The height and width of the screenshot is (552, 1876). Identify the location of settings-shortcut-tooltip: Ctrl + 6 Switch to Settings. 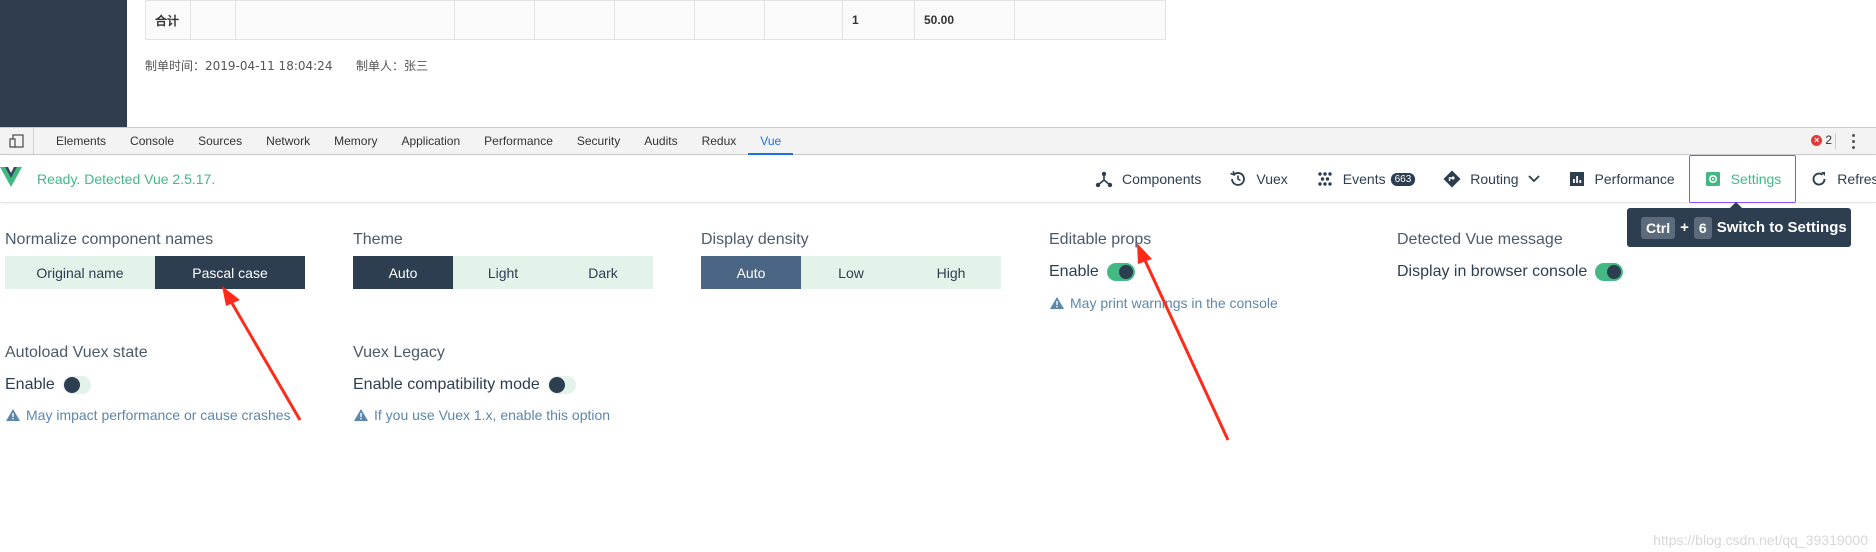
(1739, 224).